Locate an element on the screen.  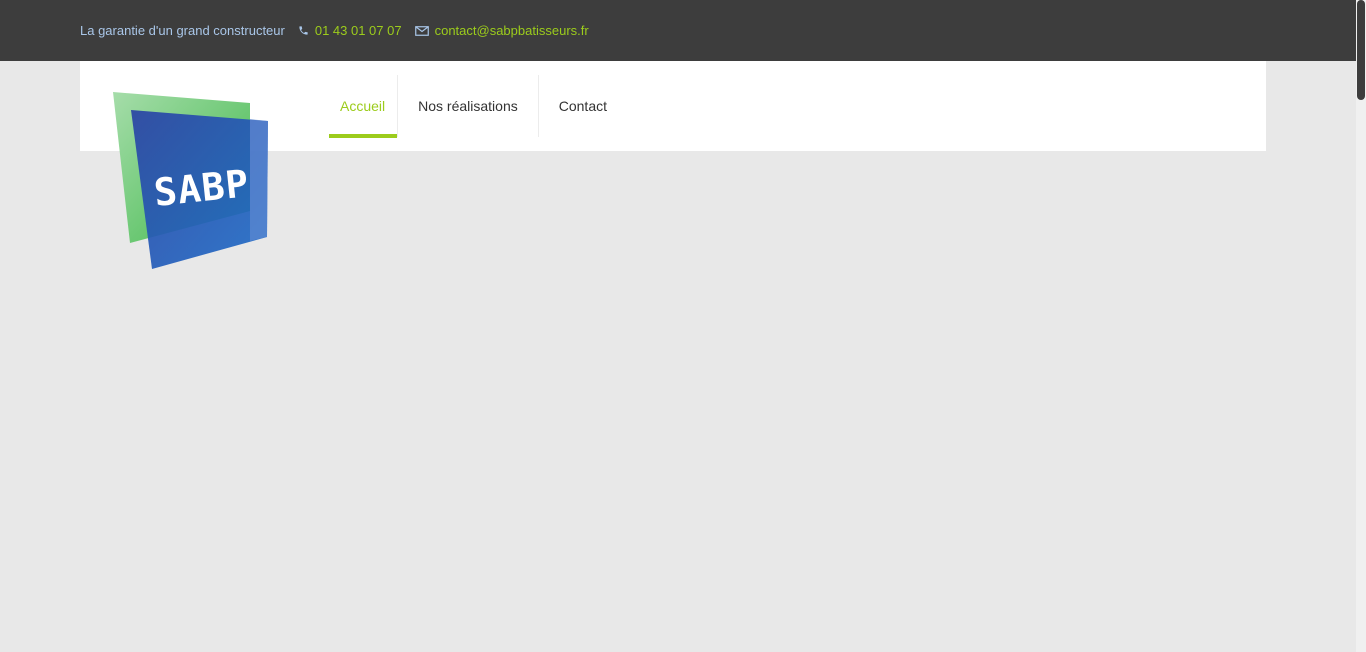
nav-item-accueil: Accueil is located at coordinates (363, 106).